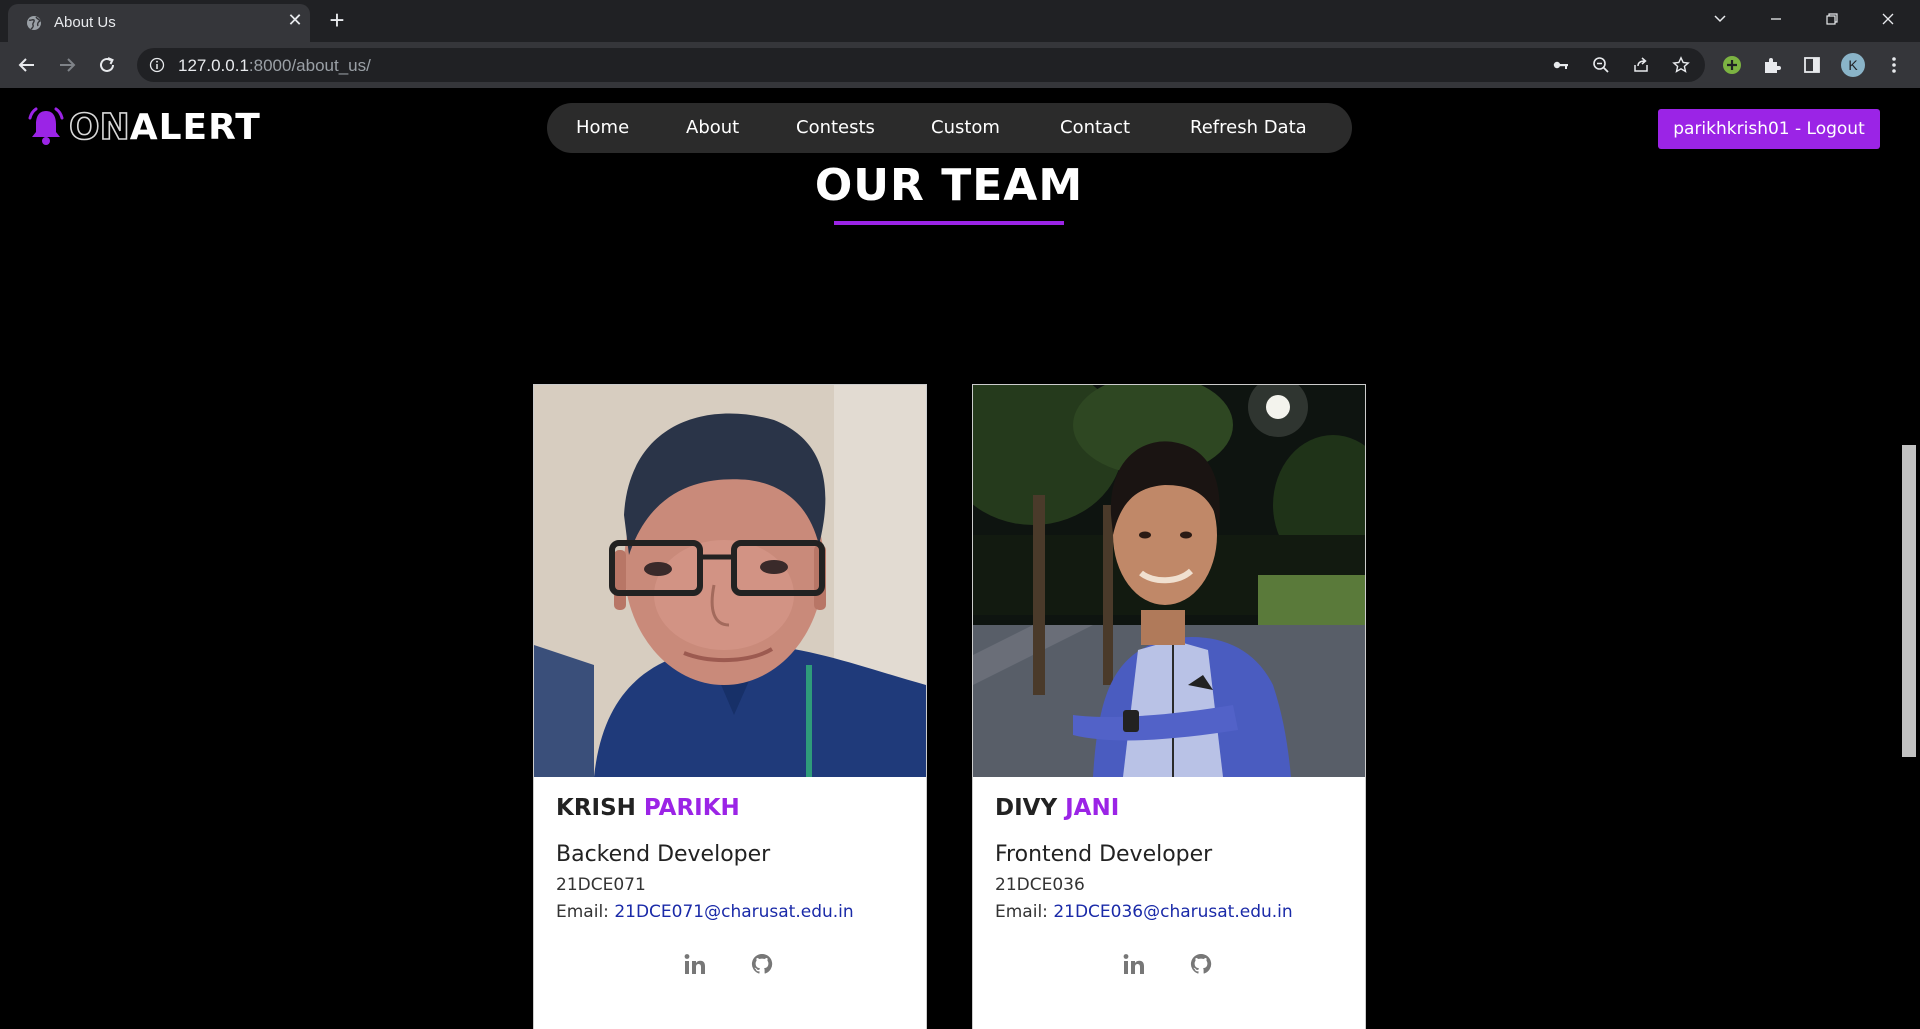  What do you see at coordinates (1172, 912) in the screenshot?
I see `email-link: 21DCE036@charusat.edu.in` at bounding box center [1172, 912].